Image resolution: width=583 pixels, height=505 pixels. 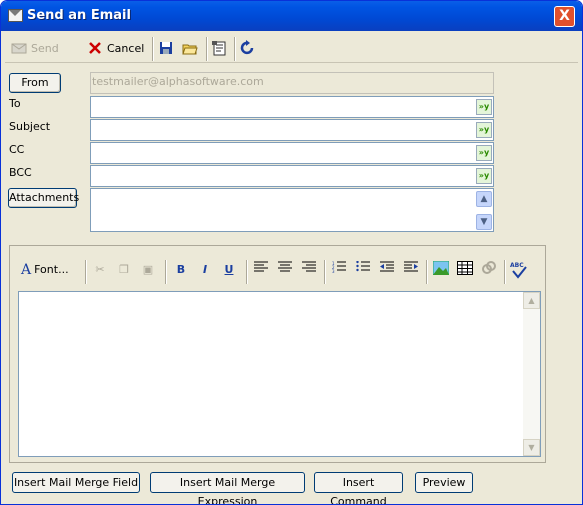 What do you see at coordinates (100, 270) in the screenshot?
I see `cut-icon: ✂` at bounding box center [100, 270].